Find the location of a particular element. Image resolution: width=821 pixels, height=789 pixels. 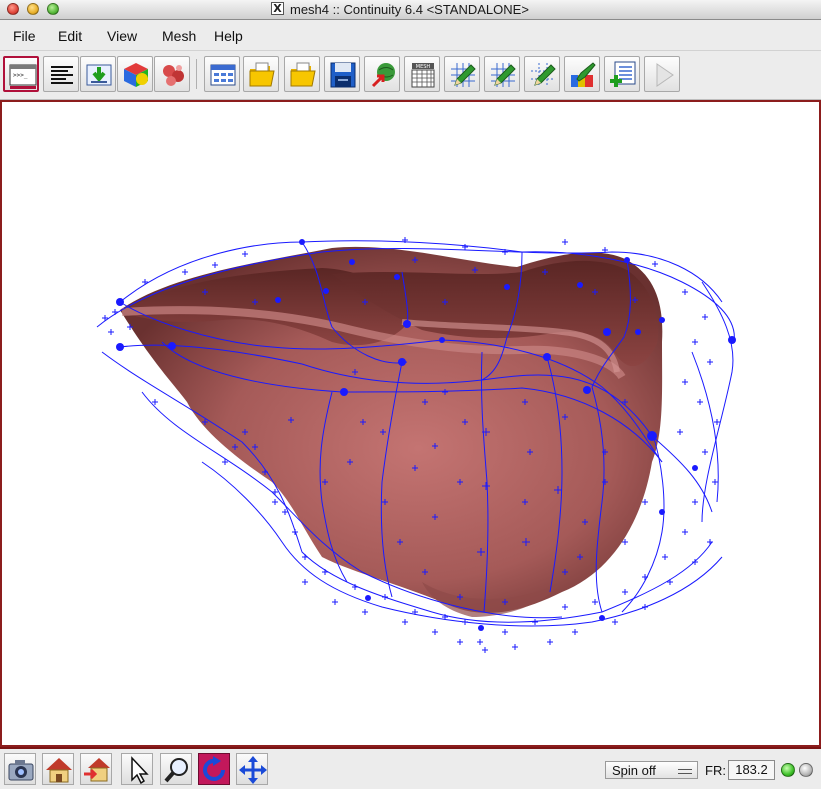

network-globe-button is located at coordinates (382, 74).